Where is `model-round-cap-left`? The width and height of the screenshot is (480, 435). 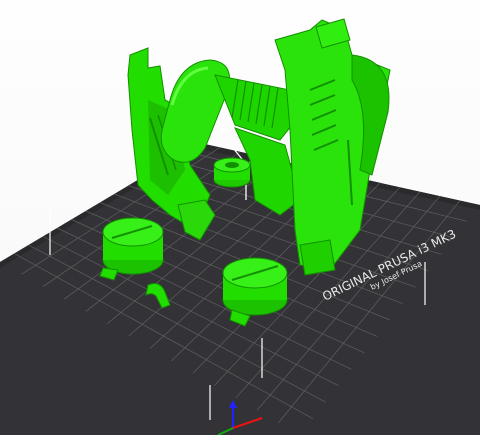
model-round-cap-left is located at coordinates (131, 249).